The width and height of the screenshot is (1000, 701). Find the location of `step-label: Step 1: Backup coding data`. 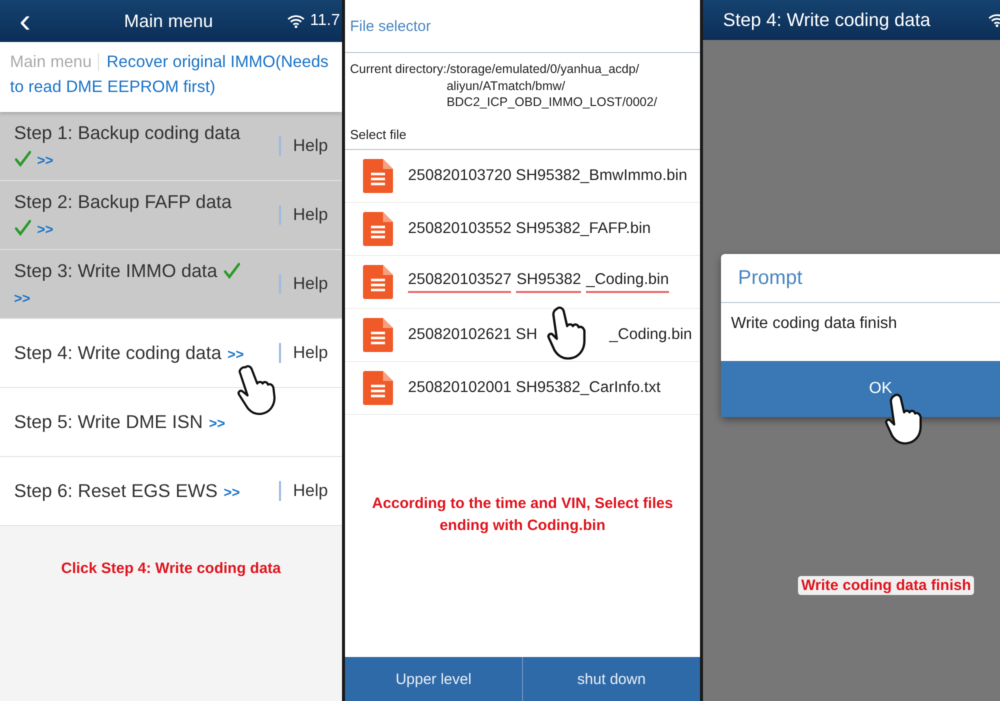

step-label: Step 1: Backup coding data is located at coordinates (127, 132).